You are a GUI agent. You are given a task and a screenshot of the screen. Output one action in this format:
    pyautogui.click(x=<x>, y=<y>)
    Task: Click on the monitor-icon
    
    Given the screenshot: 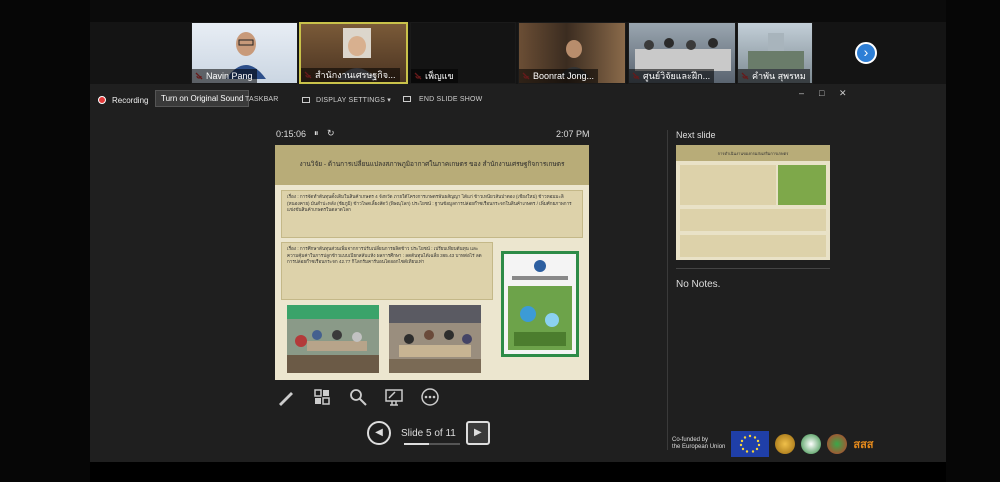 What is the action you would take?
    pyautogui.click(x=306, y=100)
    